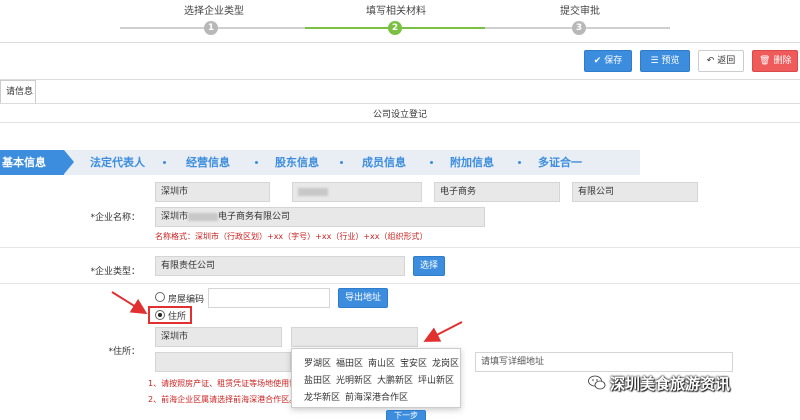 Image resolution: width=800 pixels, height=420 pixels. I want to click on watermark: 深圳美食旅游资讯, so click(690, 384).